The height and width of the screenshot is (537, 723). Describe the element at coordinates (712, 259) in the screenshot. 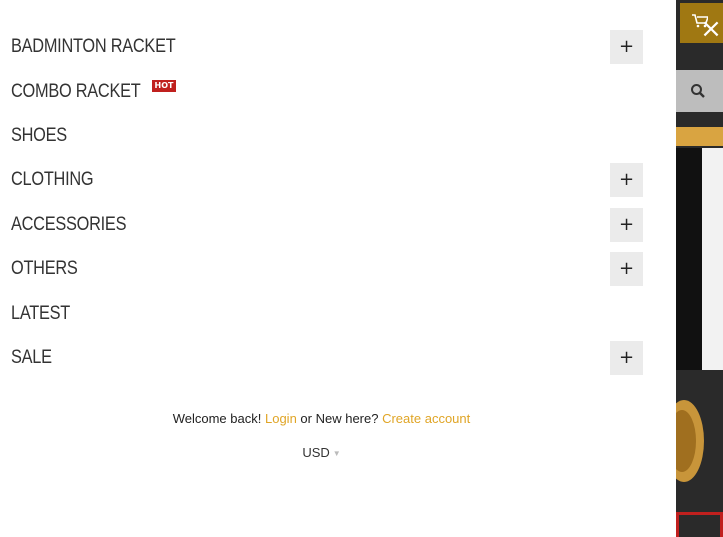

I see `banner-border` at that location.